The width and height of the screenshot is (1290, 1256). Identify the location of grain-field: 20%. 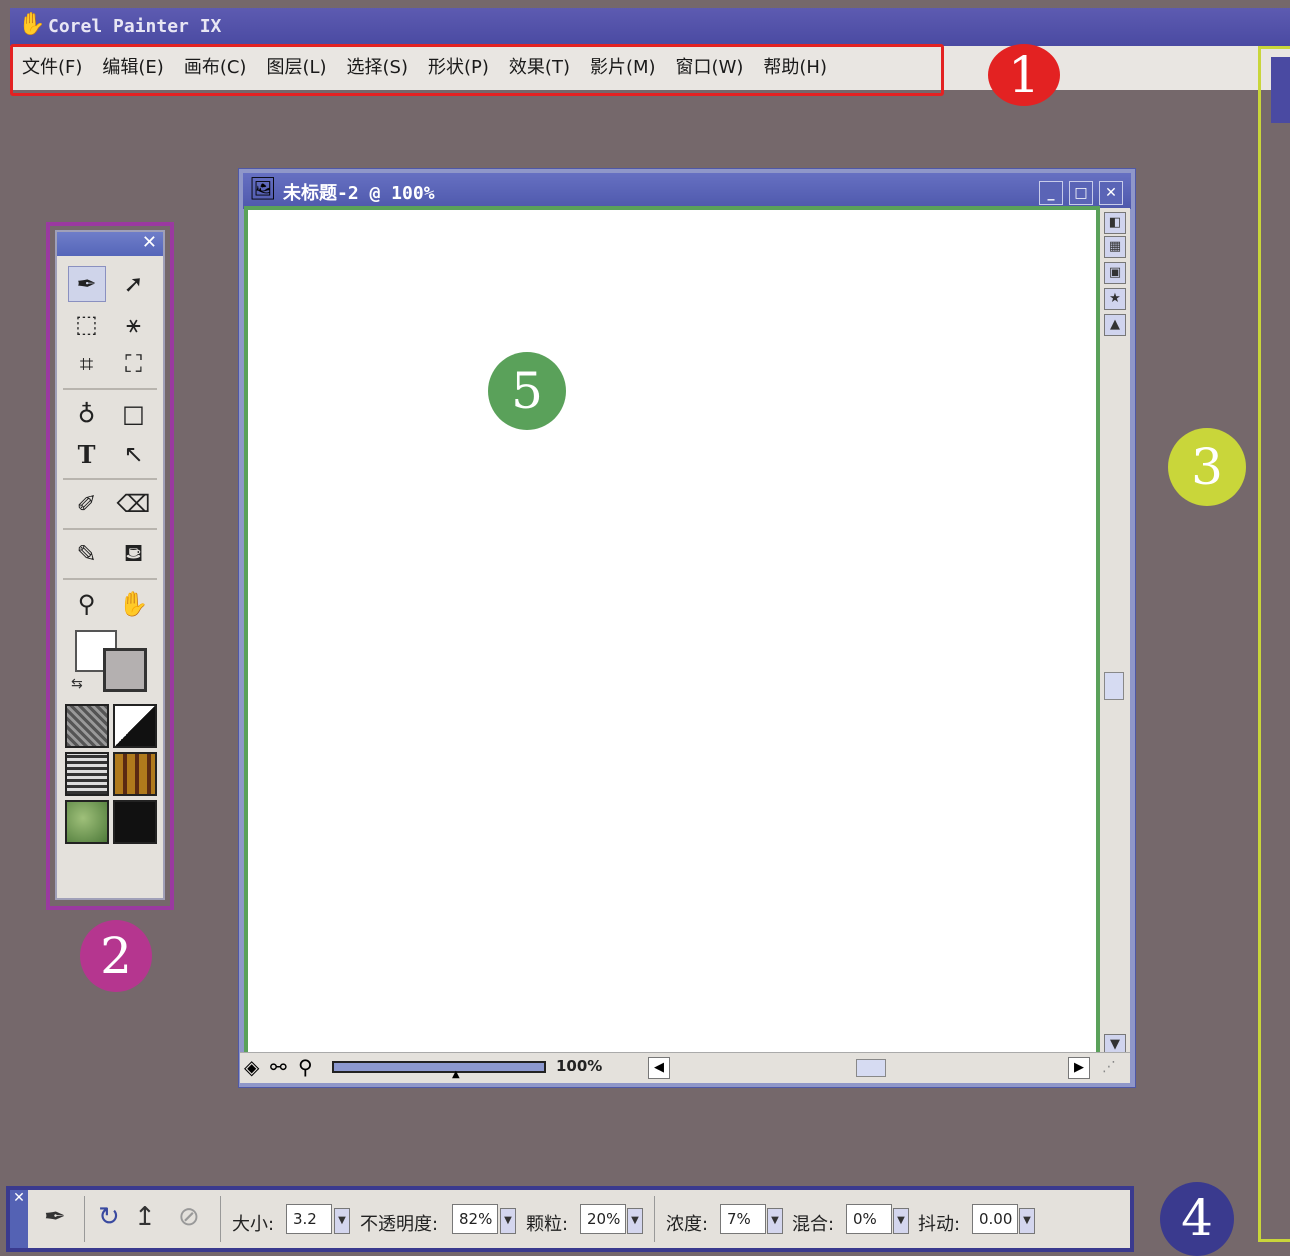
(603, 1219).